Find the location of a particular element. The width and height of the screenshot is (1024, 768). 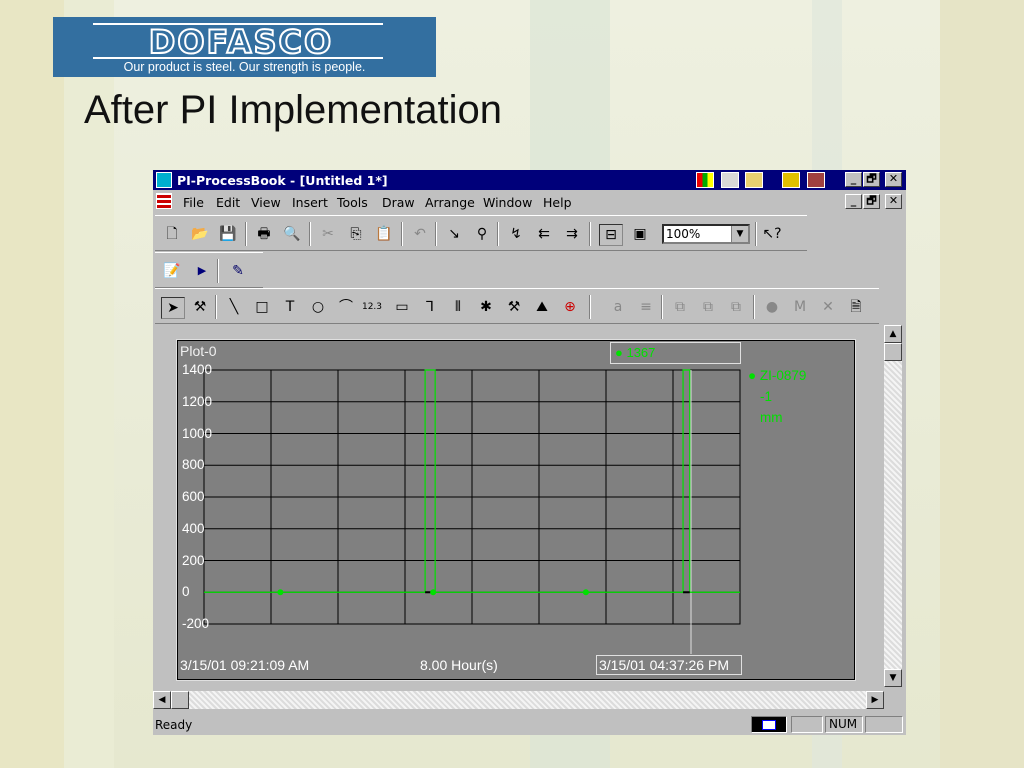

regroup-icon: ⧉ is located at coordinates (736, 307).